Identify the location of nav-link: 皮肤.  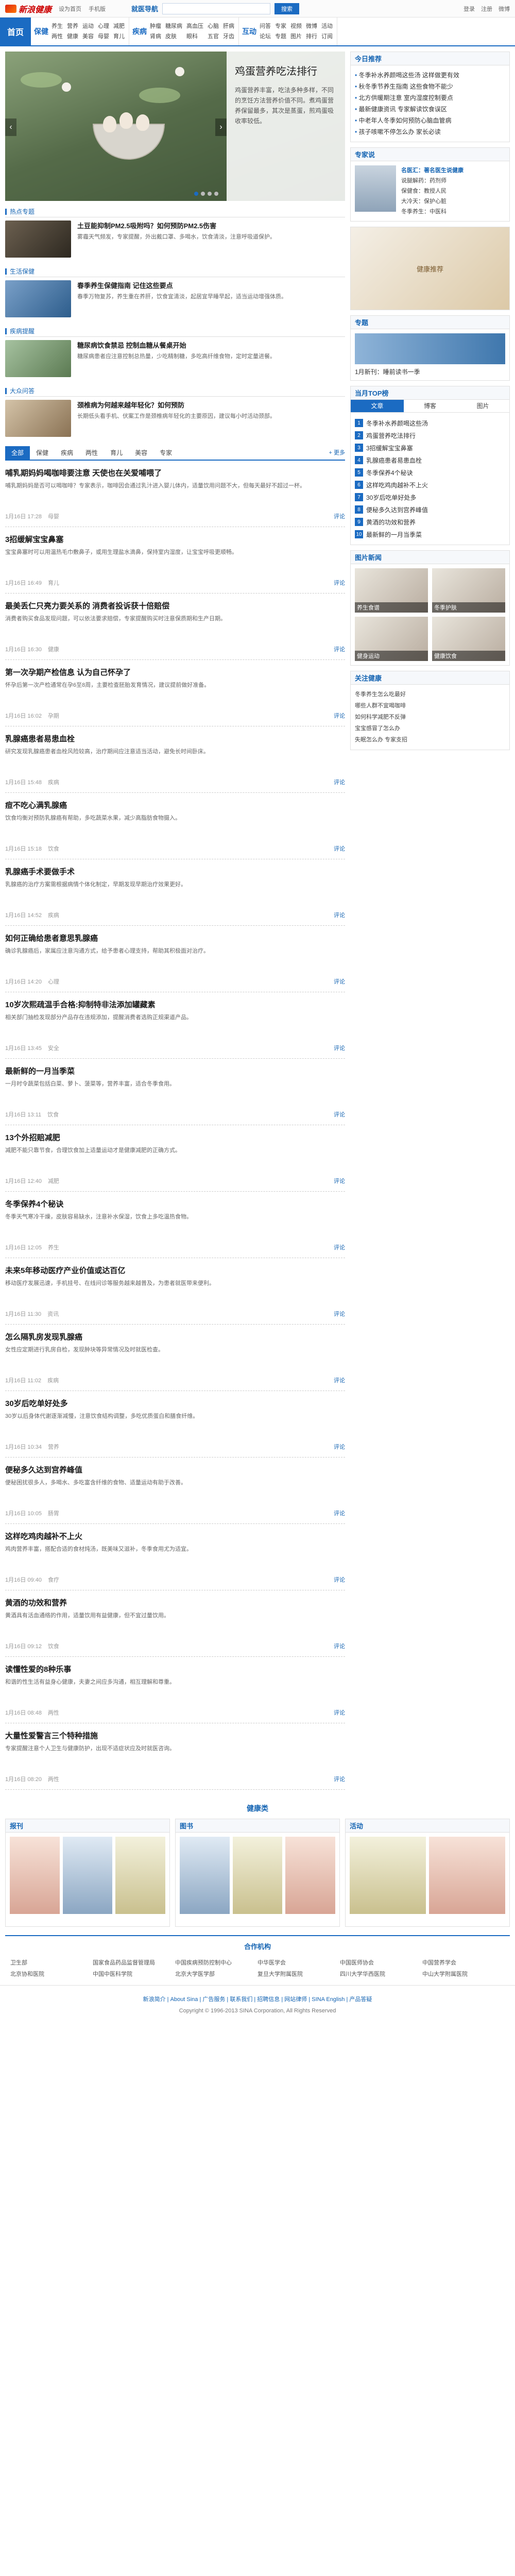
(174, 36).